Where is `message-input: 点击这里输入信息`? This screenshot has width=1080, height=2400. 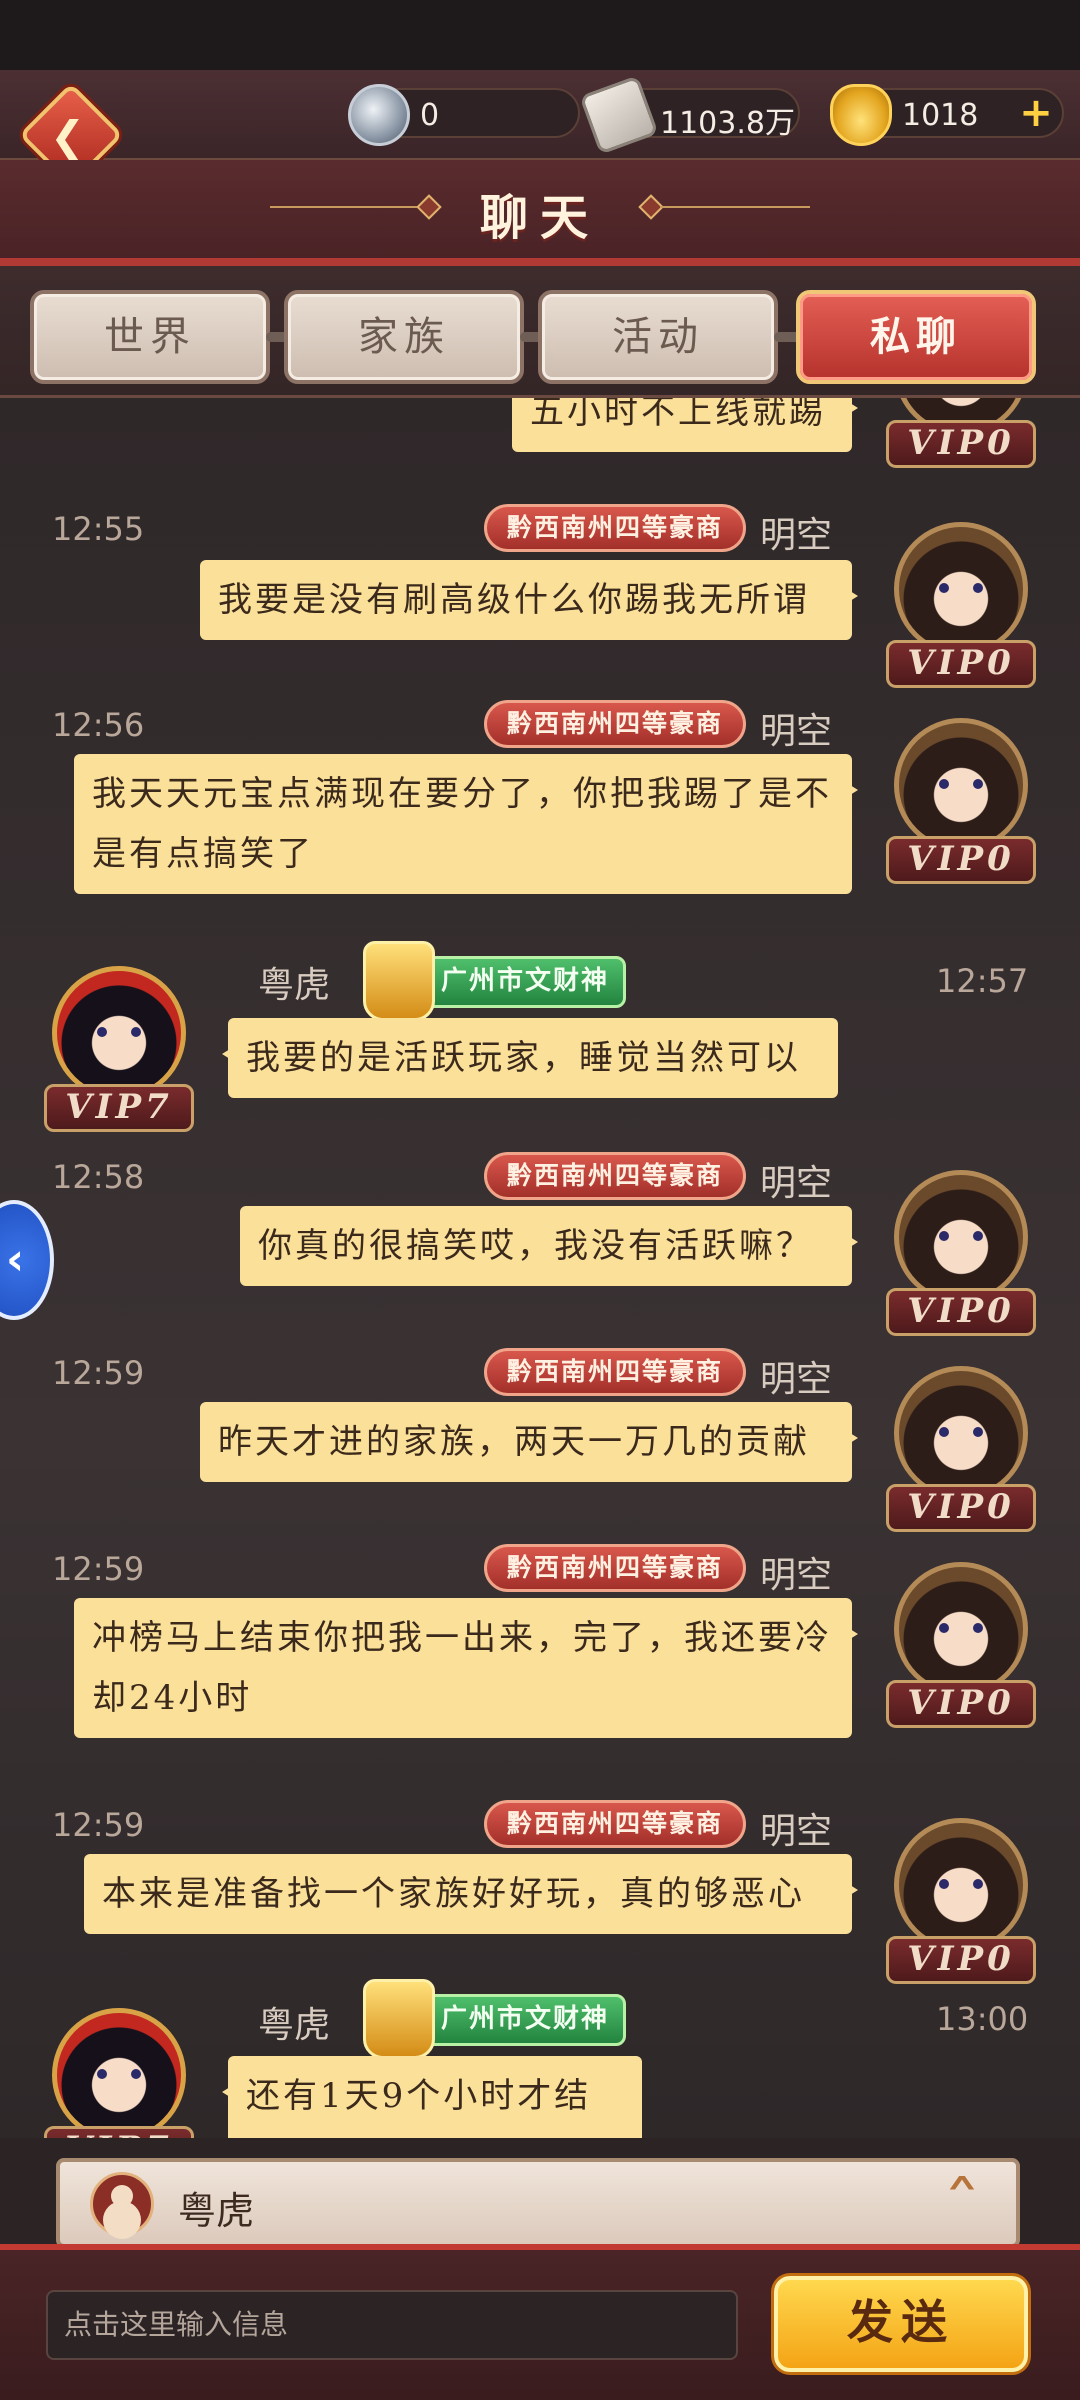 message-input: 点击这里输入信息 is located at coordinates (392, 2325).